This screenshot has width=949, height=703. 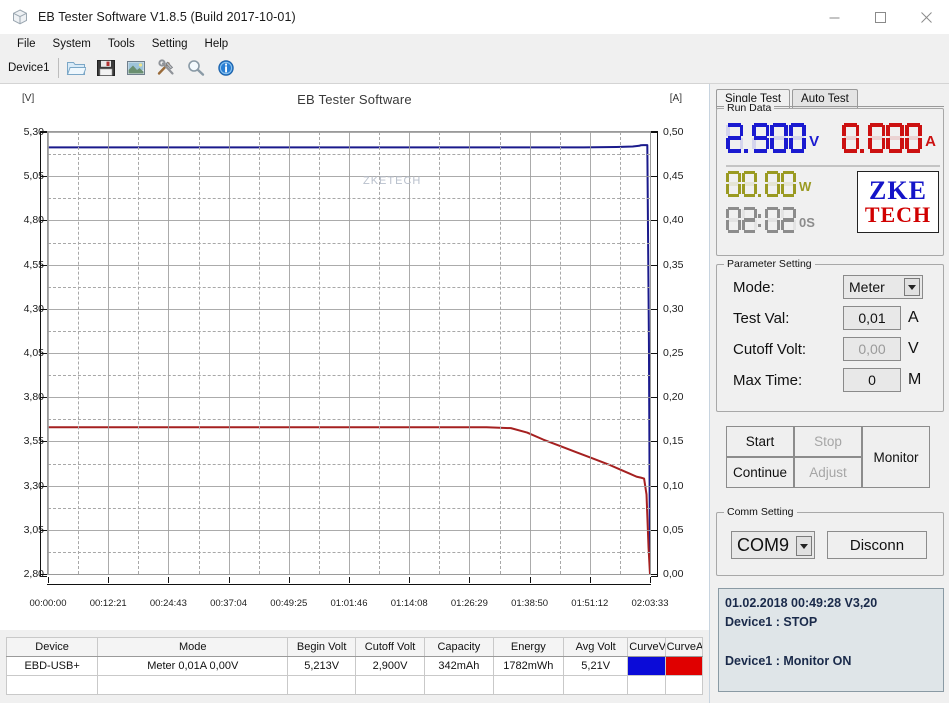 I want to click on max-time-input: 0, so click(x=872, y=380).